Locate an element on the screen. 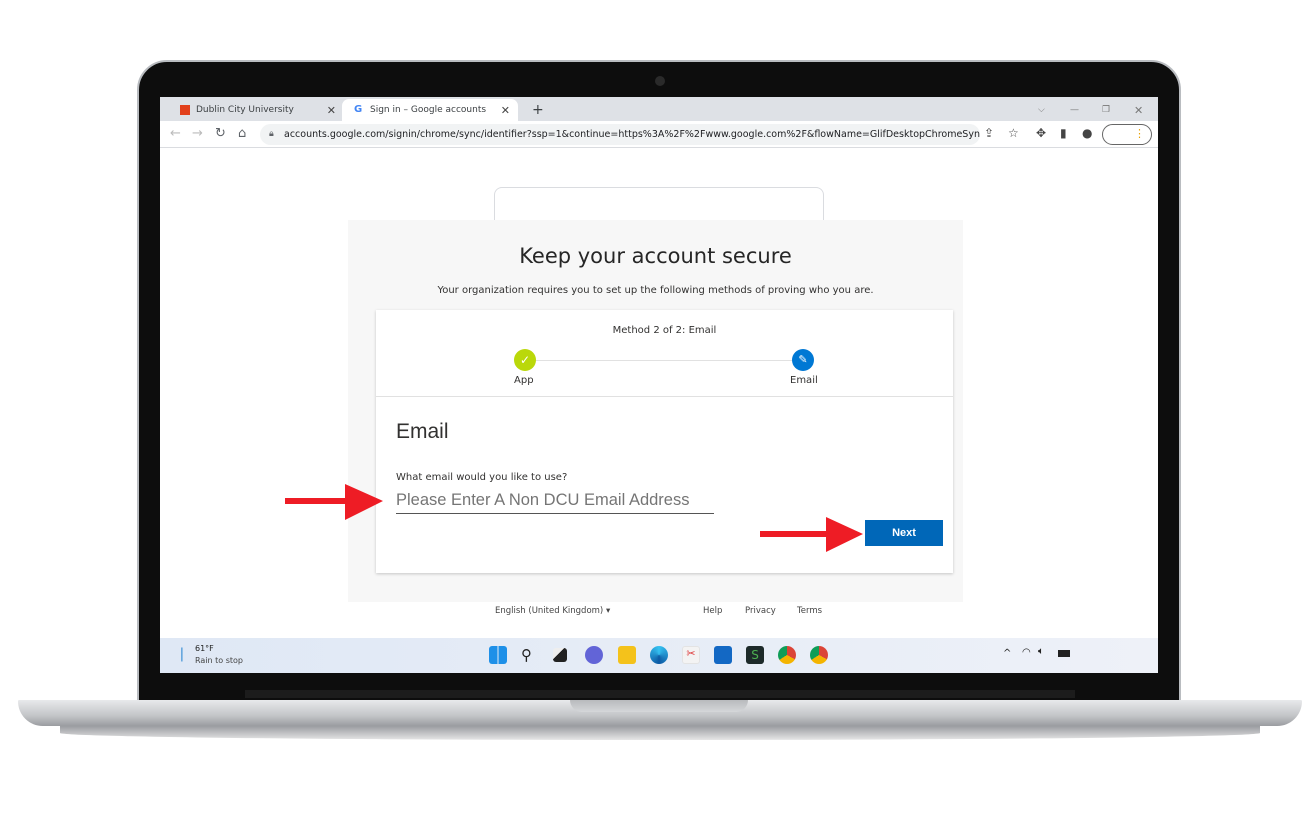  language-label: English (United Kingdom) is located at coordinates (549, 611).